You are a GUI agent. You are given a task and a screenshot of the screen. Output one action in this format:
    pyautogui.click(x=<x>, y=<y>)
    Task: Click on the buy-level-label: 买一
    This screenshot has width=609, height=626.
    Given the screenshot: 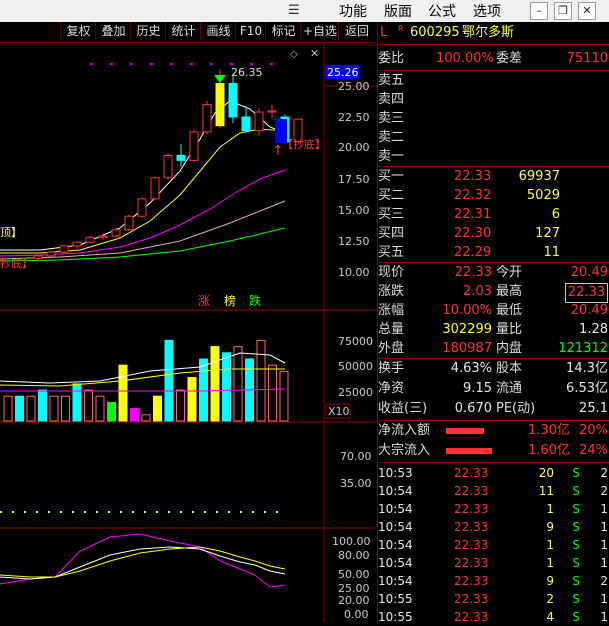 What is the action you would take?
    pyautogui.click(x=391, y=176)
    